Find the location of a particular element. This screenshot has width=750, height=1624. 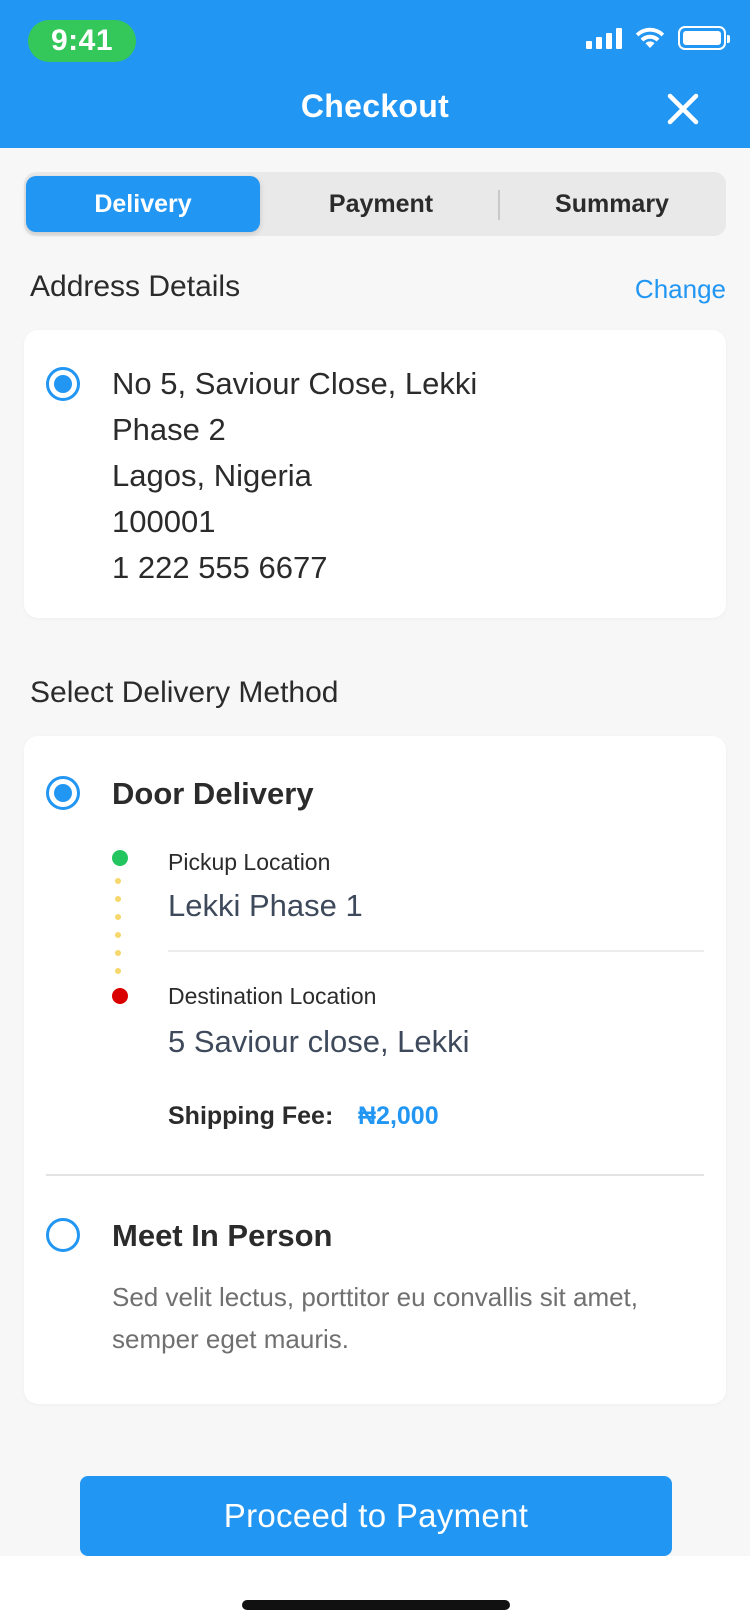

address-line-2: Phase 2 is located at coordinates (169, 429).